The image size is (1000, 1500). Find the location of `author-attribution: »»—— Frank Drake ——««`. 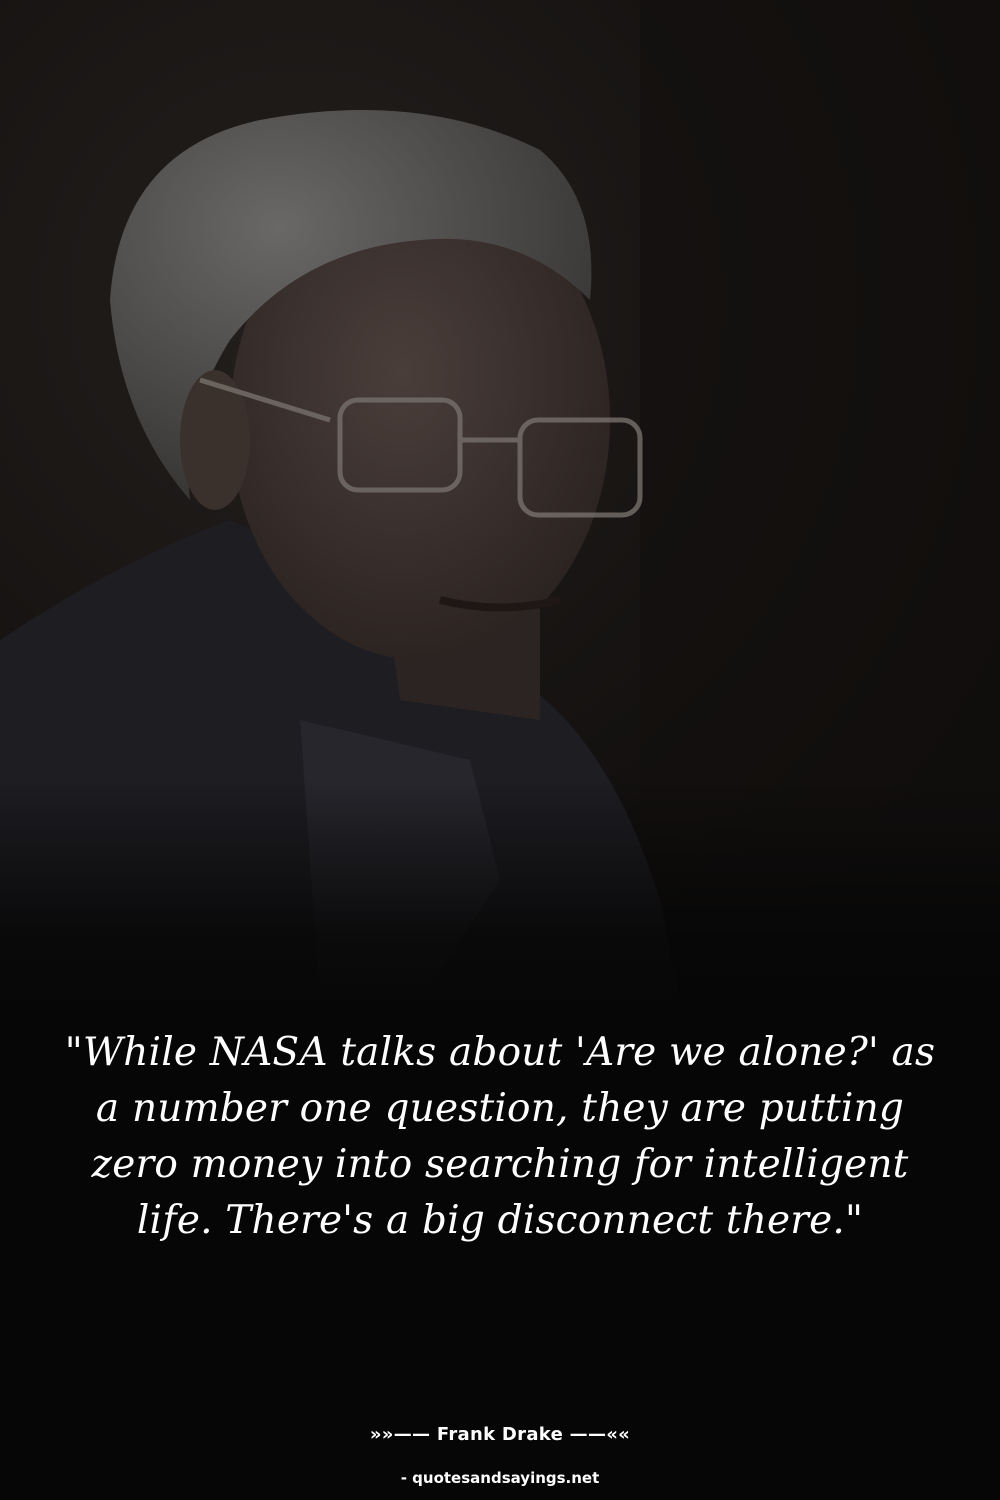

author-attribution: »»—— Frank Drake ——«« is located at coordinates (500, 1434).